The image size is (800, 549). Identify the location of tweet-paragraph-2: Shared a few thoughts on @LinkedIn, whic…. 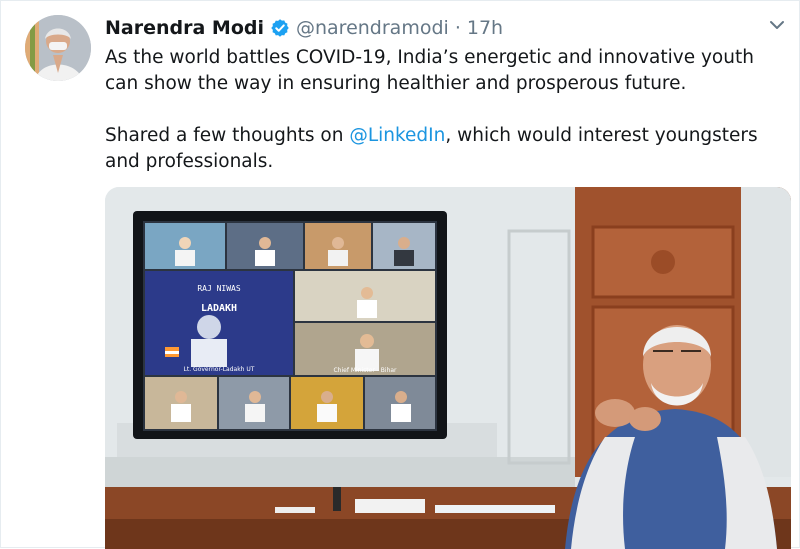
(447, 149).